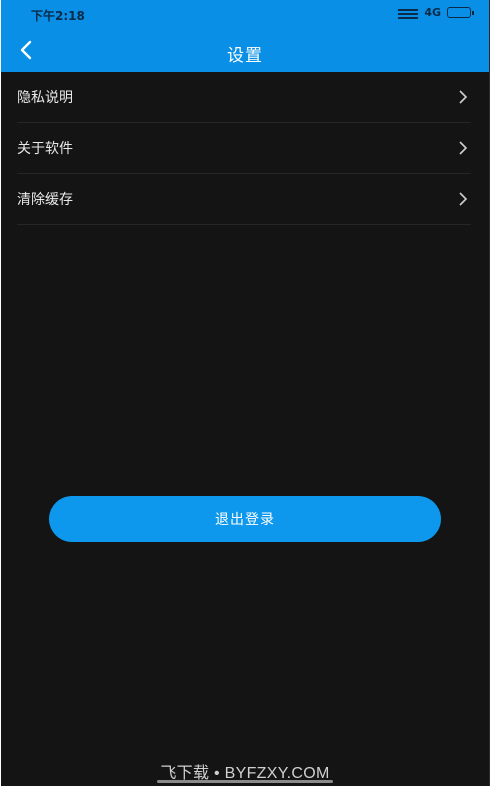 The height and width of the screenshot is (791, 491). Describe the element at coordinates (58, 16) in the screenshot. I see `status-time: 下午2:18` at that location.